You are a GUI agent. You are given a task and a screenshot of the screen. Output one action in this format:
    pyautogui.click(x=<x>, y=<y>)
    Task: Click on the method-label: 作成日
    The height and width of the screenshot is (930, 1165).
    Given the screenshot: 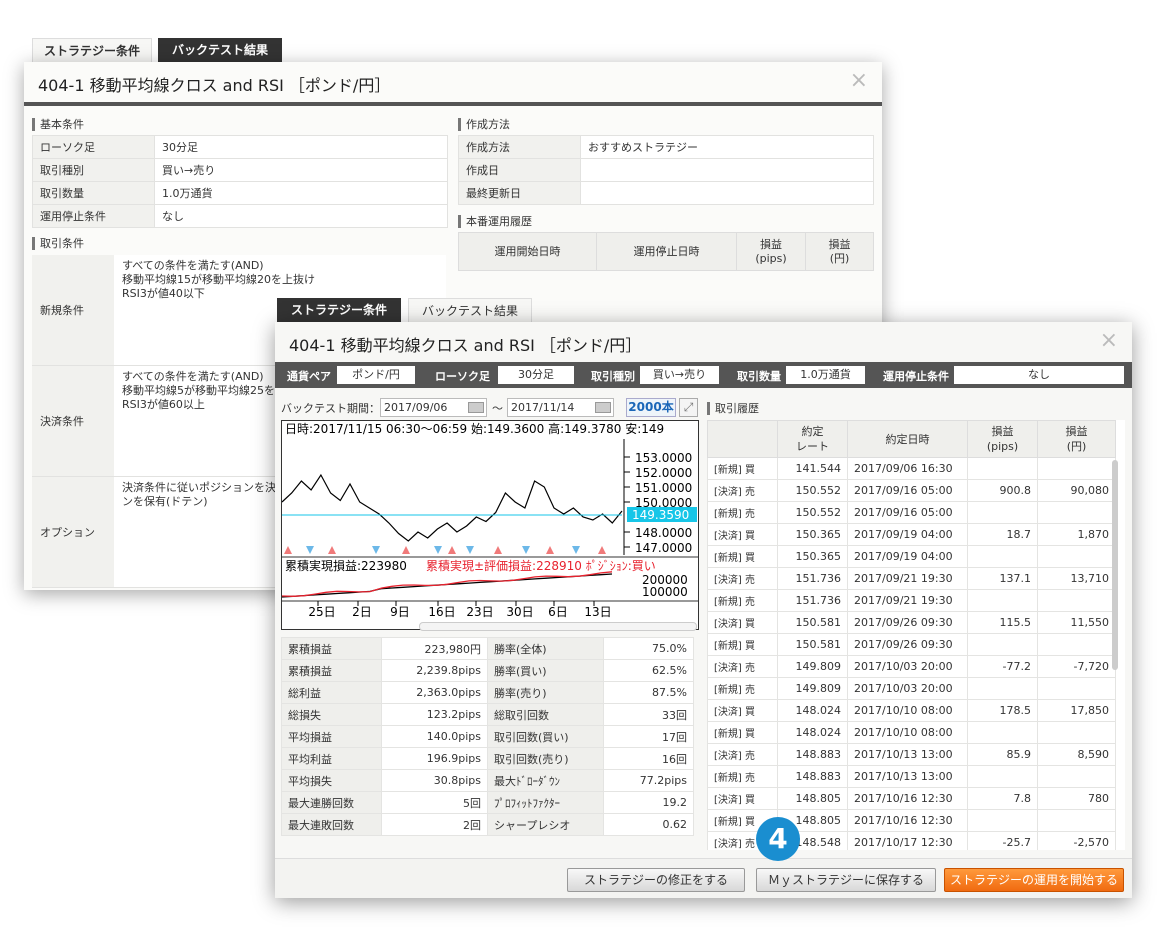 What is the action you would take?
    pyautogui.click(x=519, y=170)
    